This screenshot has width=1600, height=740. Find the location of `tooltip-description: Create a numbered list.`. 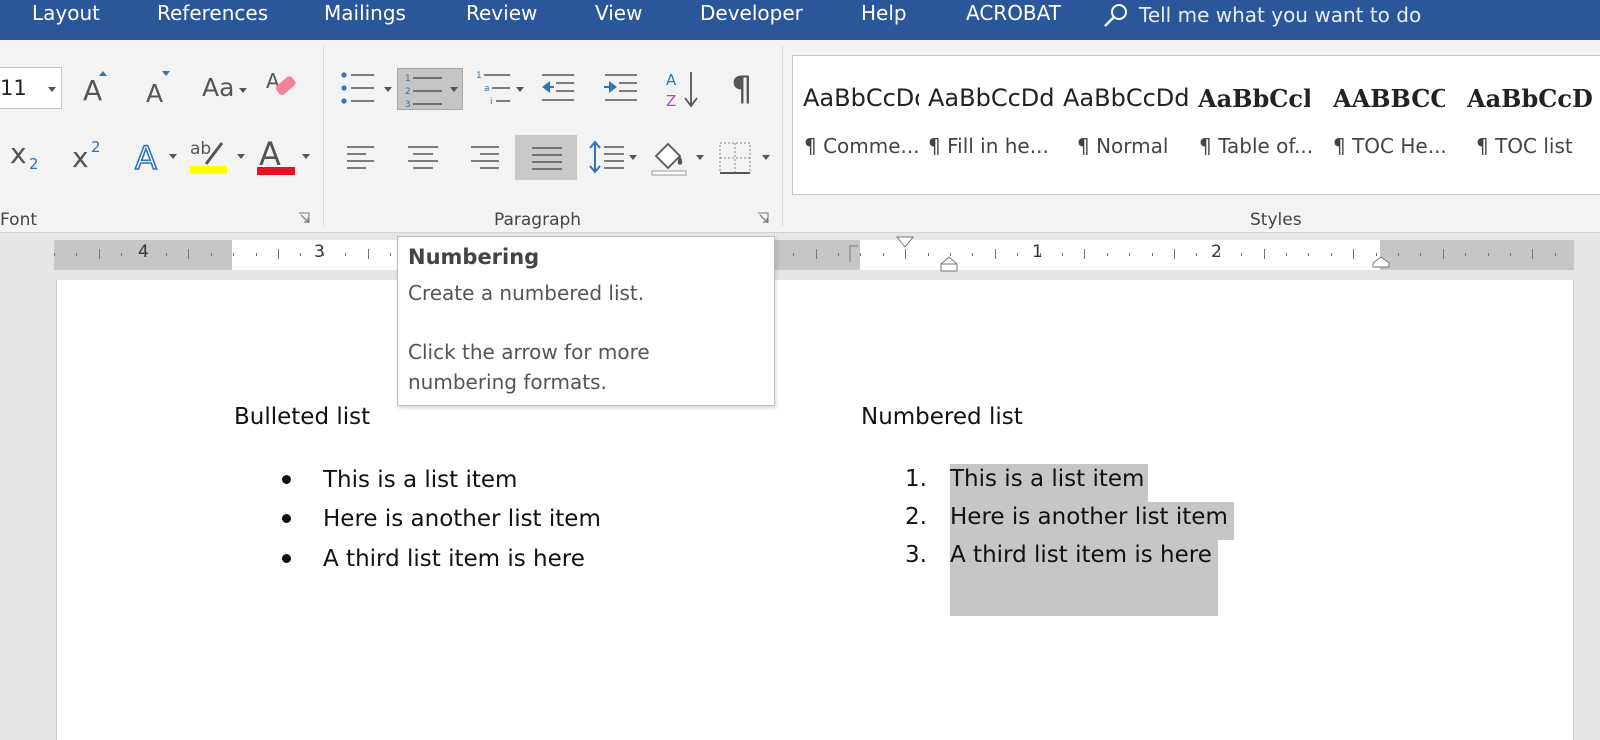

tooltip-description: Create a numbered list. is located at coordinates (526, 293).